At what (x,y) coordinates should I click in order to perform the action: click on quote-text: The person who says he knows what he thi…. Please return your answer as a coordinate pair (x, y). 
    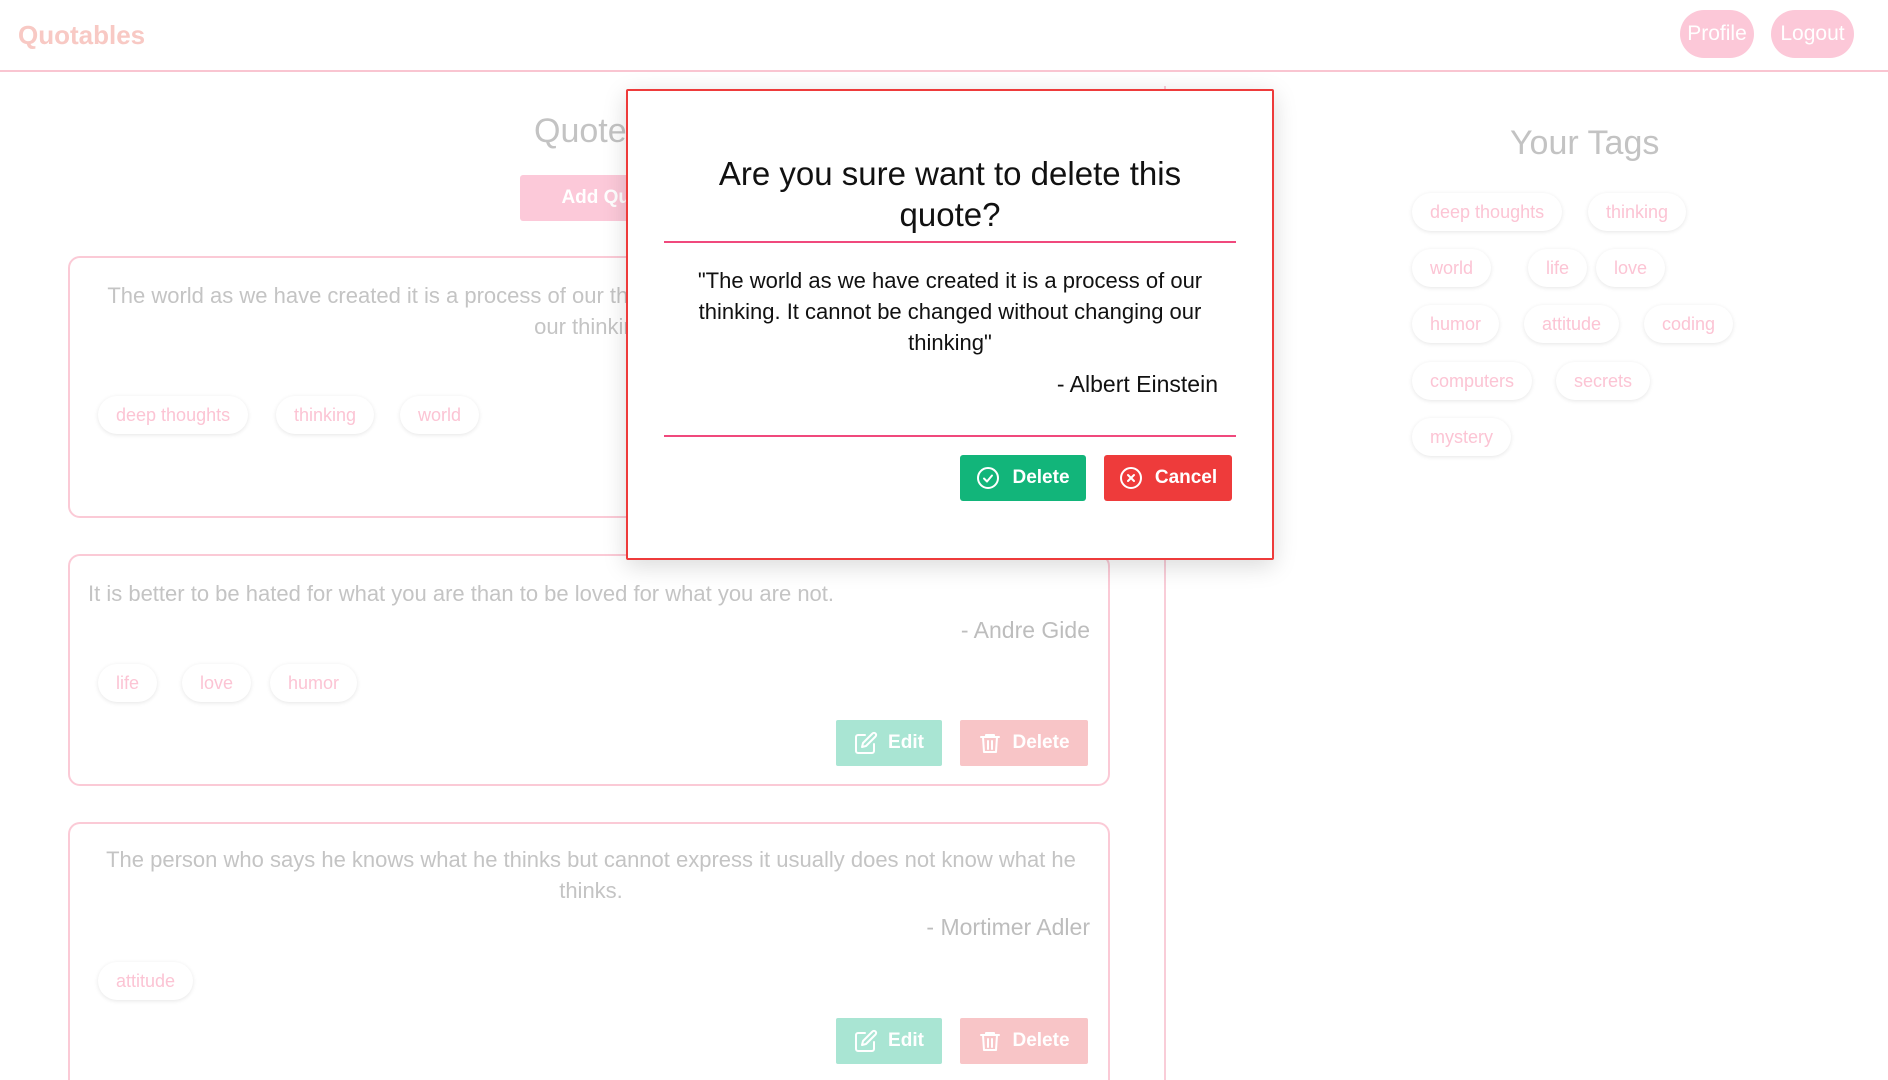
    Looking at the image, I should click on (591, 875).